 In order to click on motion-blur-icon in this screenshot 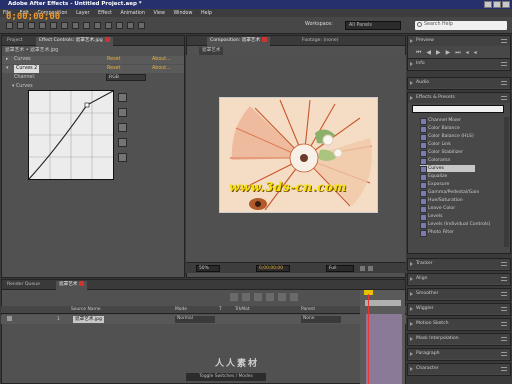, I will do `click(282, 297)`.